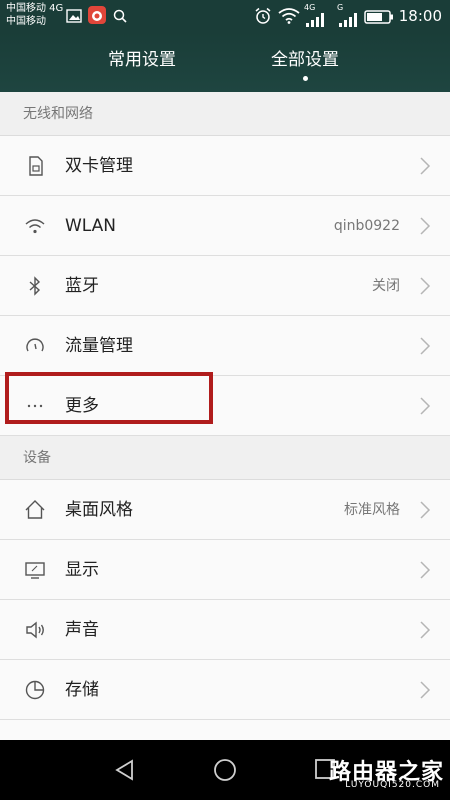  What do you see at coordinates (372, 510) in the screenshot?
I see `row-value: 标准风格` at bounding box center [372, 510].